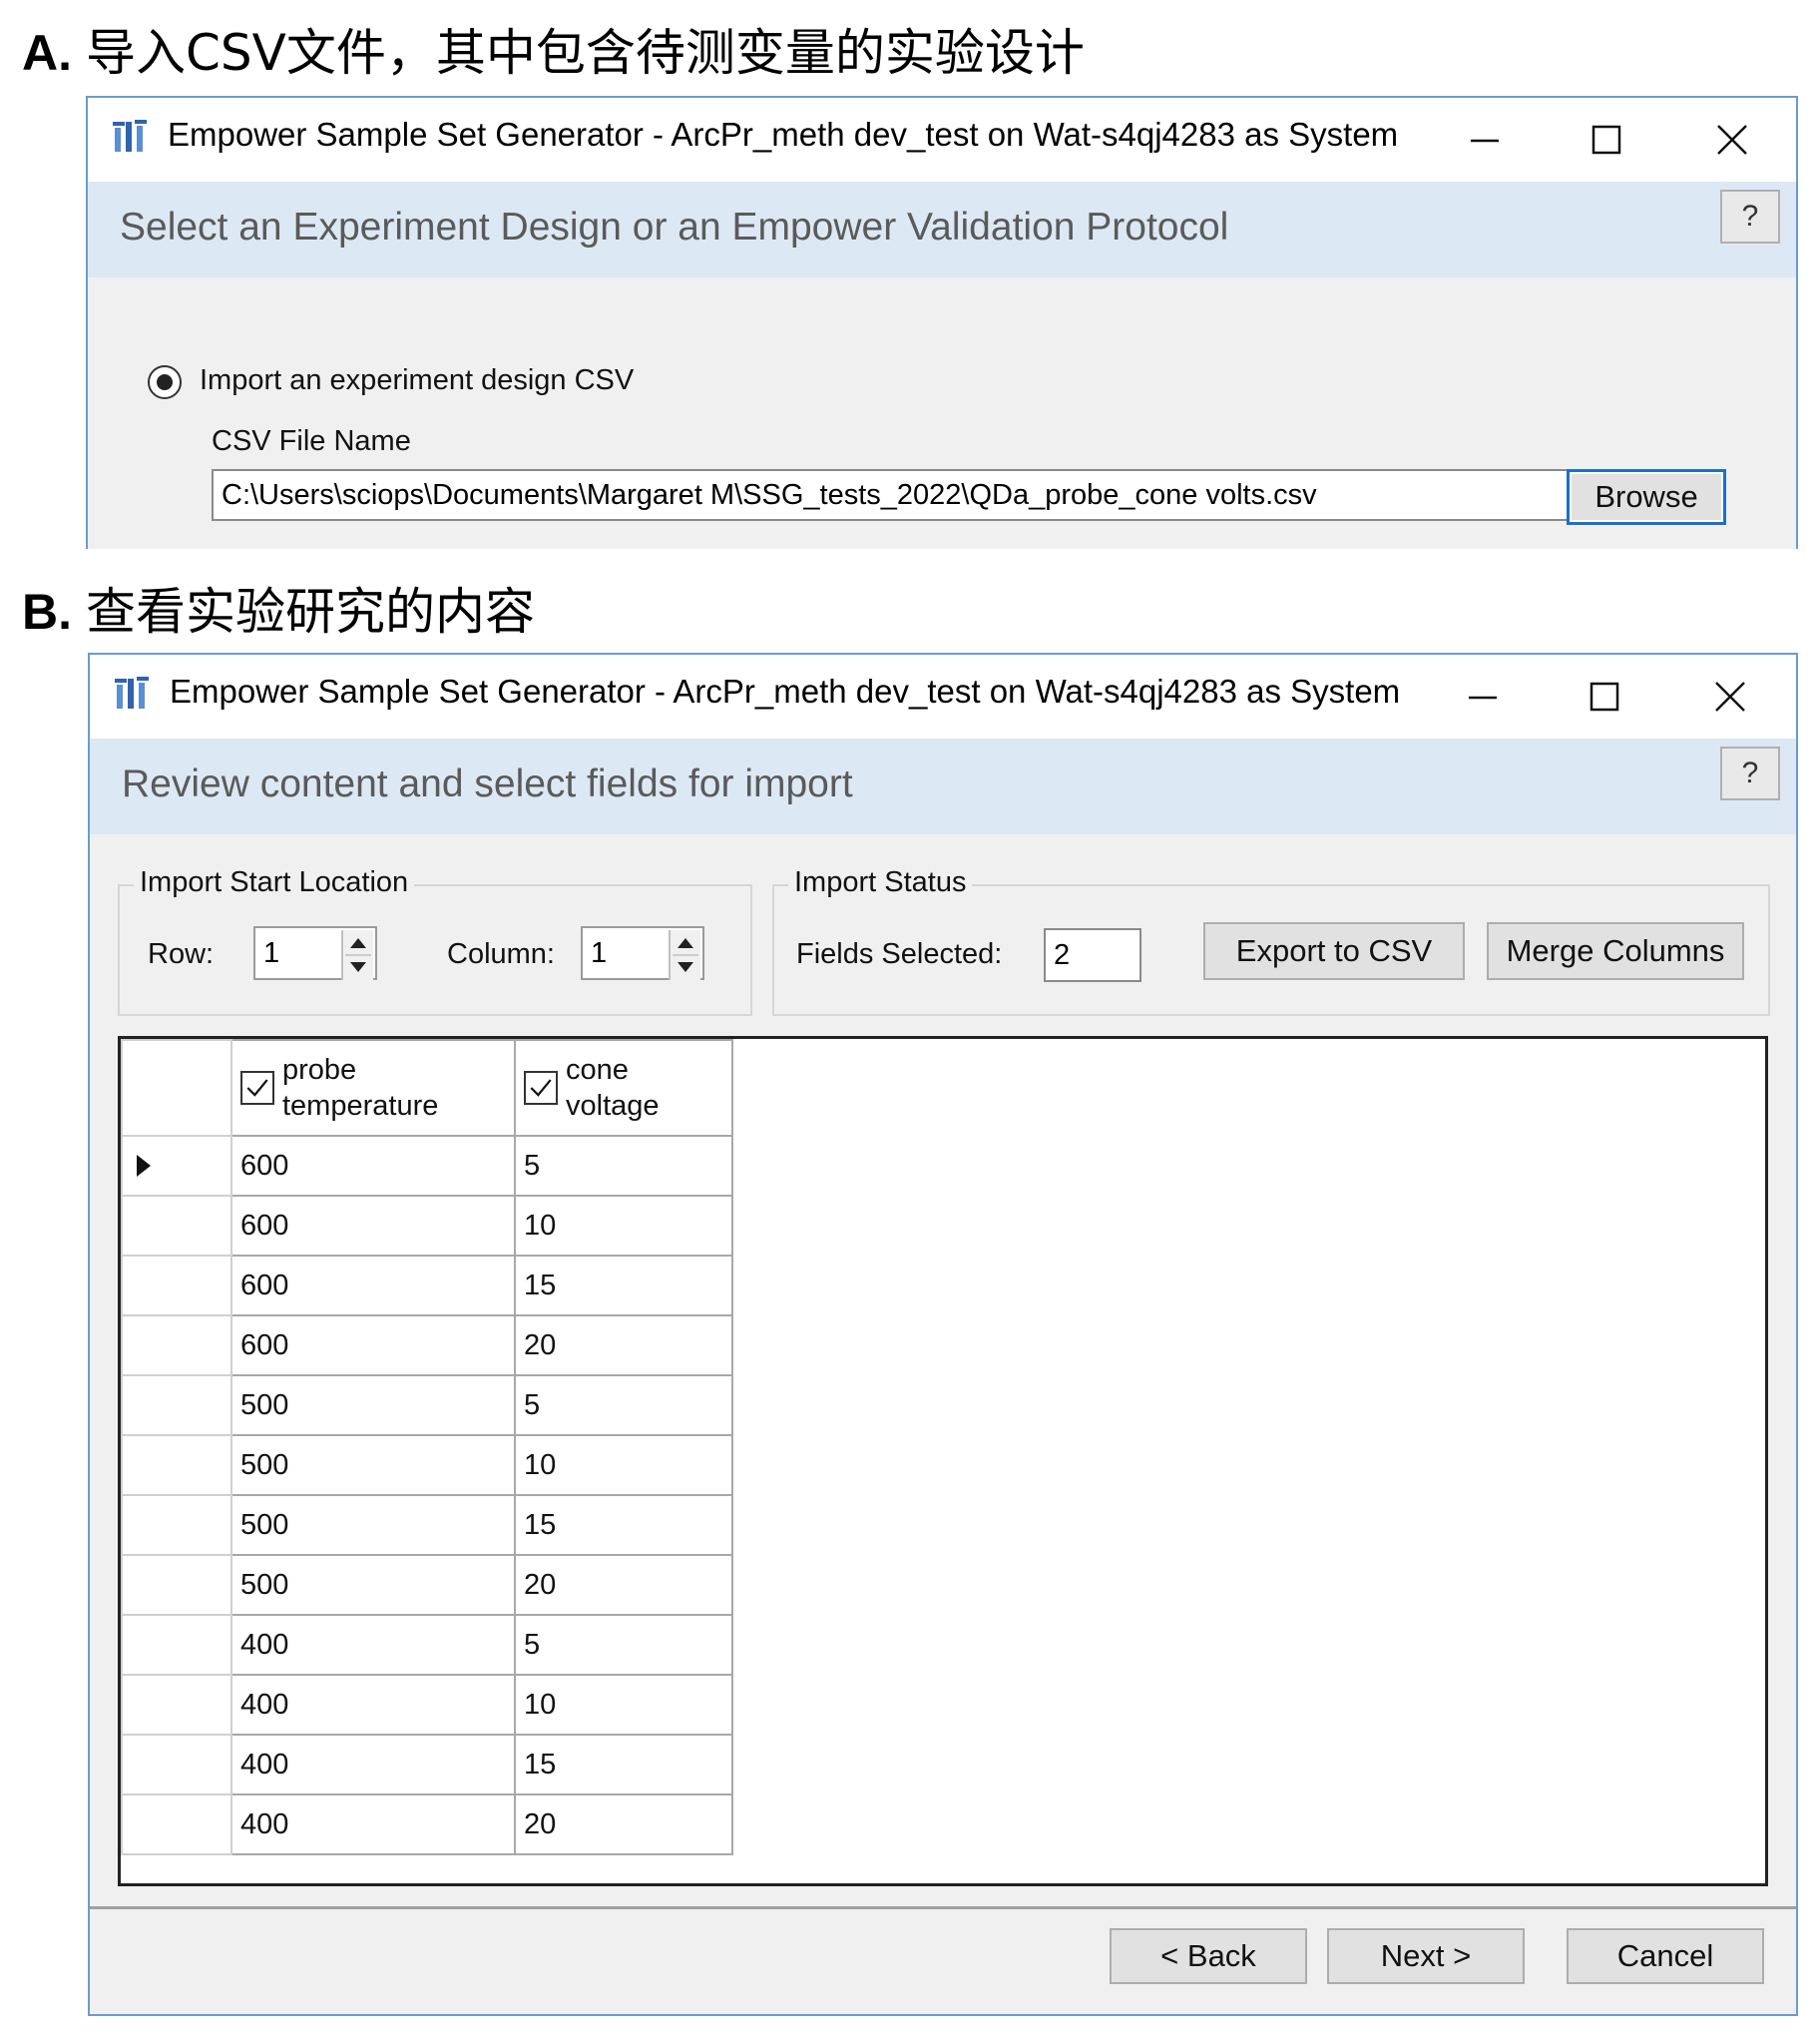 This screenshot has height=2044, width=1817. I want to click on table-row: 400 5, so click(427, 1645).